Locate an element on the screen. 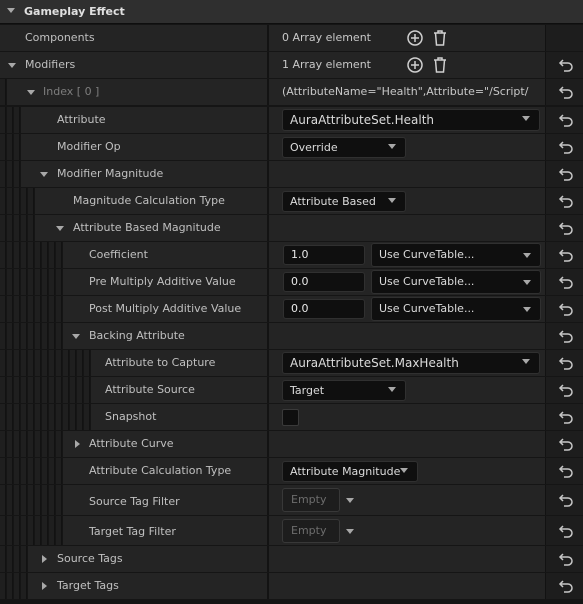 This screenshot has height=604, width=583. attribute-based-magnitude-name-cell: Attribute Based Magnitude is located at coordinates (152, 228).